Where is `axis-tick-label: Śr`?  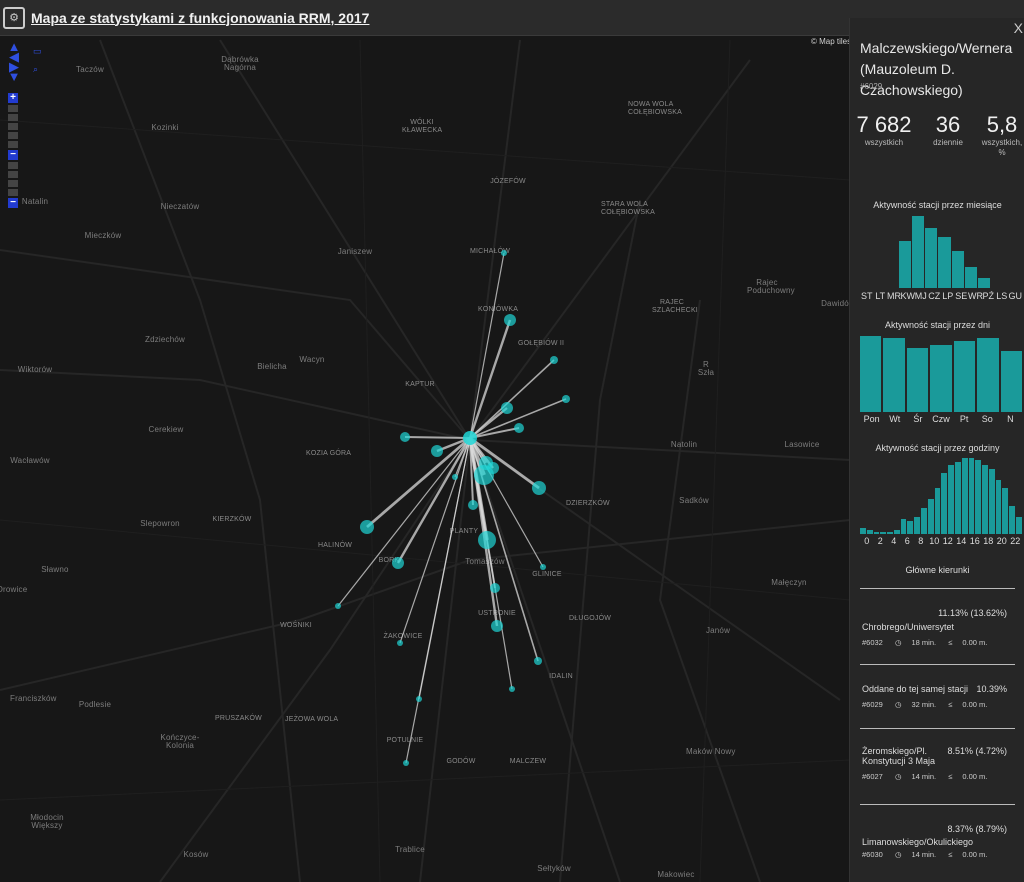 axis-tick-label: Śr is located at coordinates (918, 419).